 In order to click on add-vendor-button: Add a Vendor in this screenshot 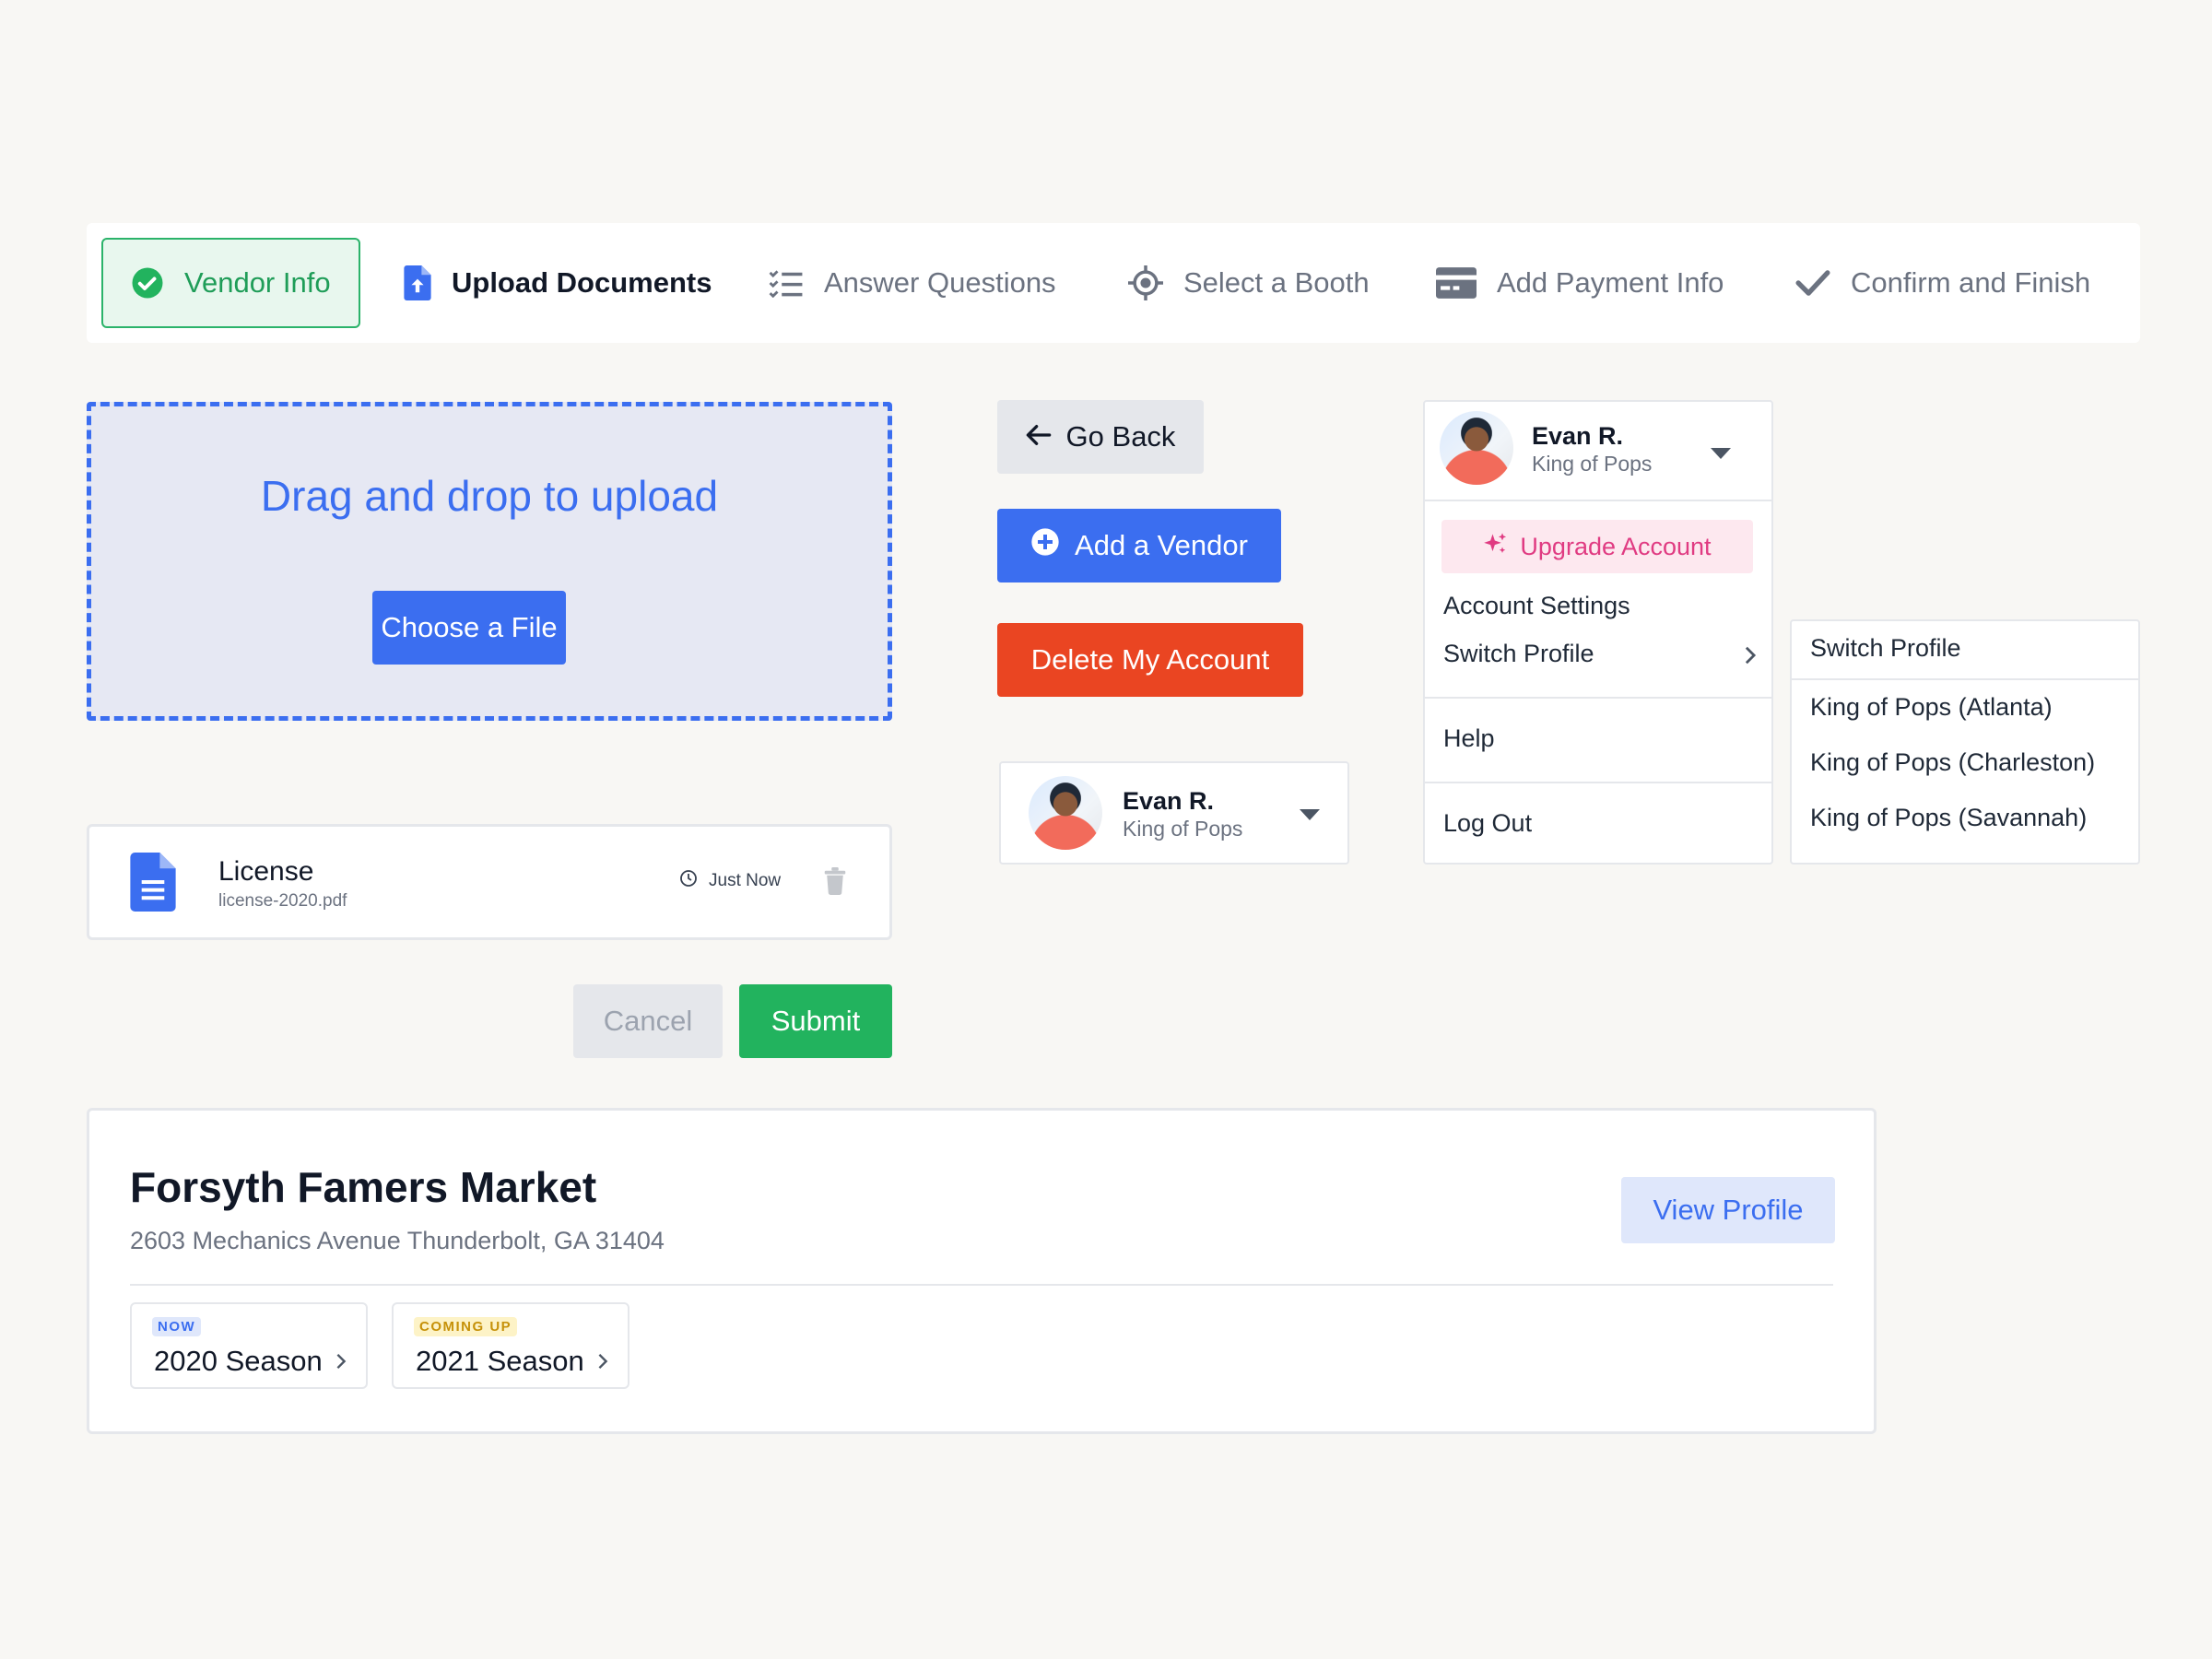, I will do `click(1139, 545)`.